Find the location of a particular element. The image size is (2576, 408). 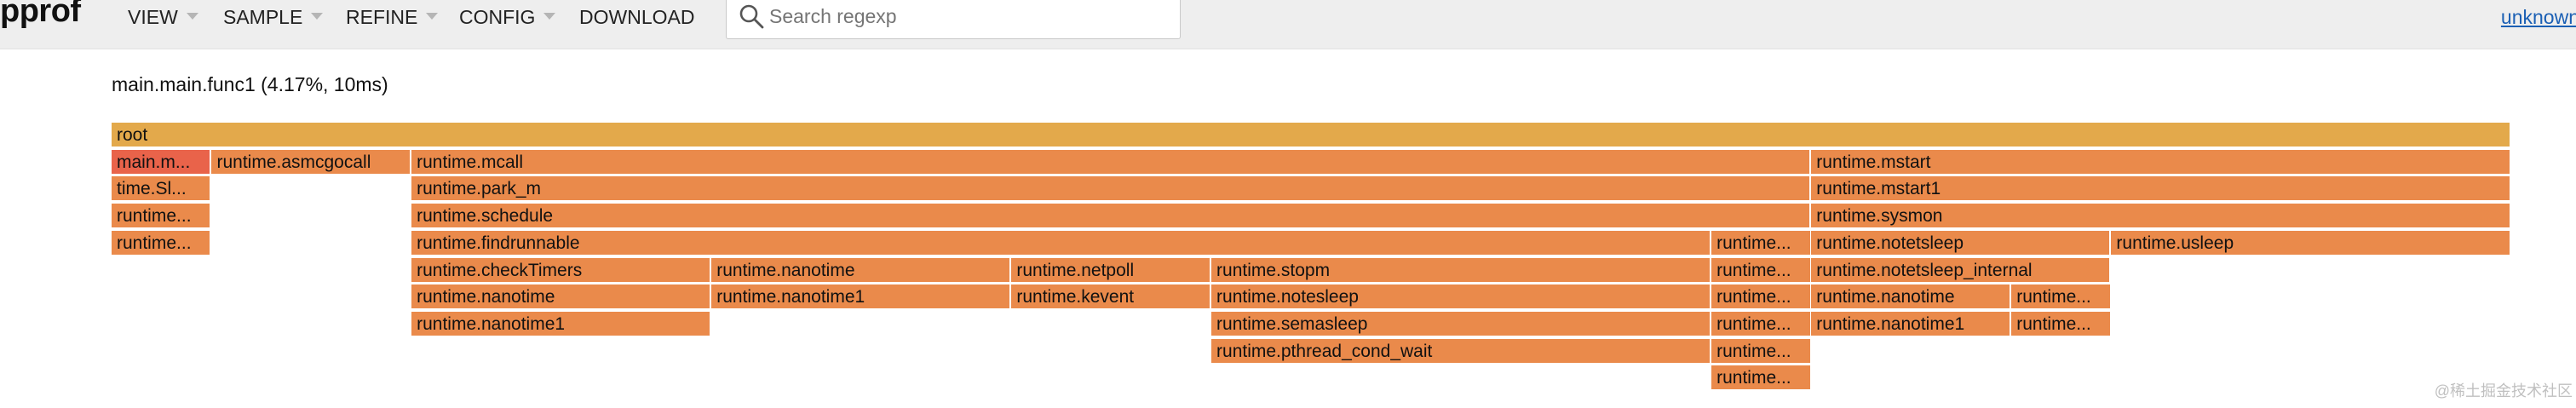

watermark: @稀土掘金技术社区 is located at coordinates (2504, 390).